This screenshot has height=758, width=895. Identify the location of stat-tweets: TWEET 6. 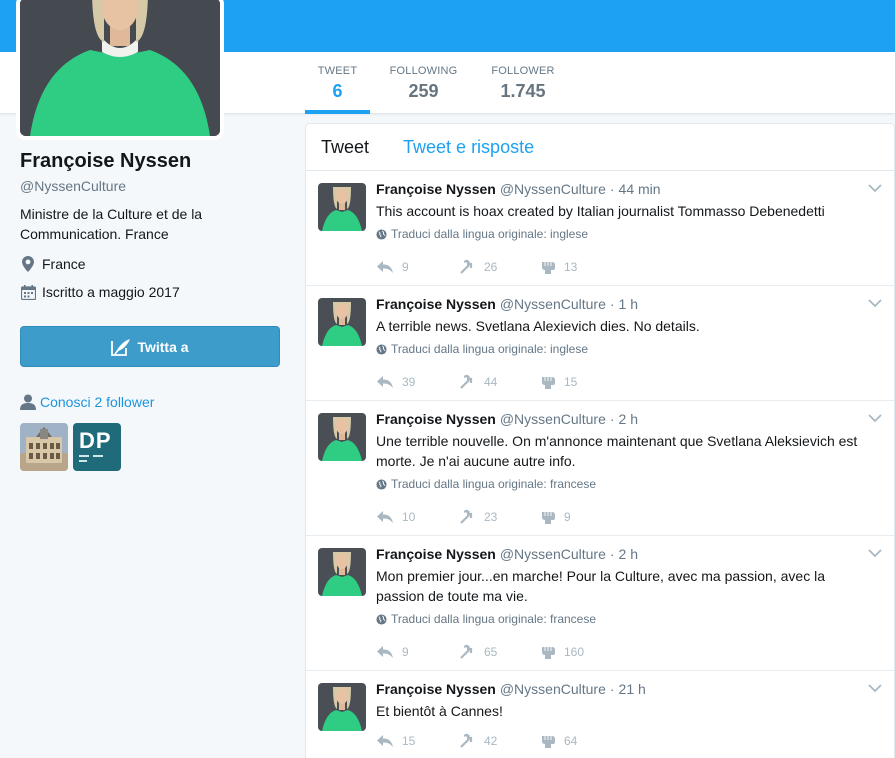
(337, 83).